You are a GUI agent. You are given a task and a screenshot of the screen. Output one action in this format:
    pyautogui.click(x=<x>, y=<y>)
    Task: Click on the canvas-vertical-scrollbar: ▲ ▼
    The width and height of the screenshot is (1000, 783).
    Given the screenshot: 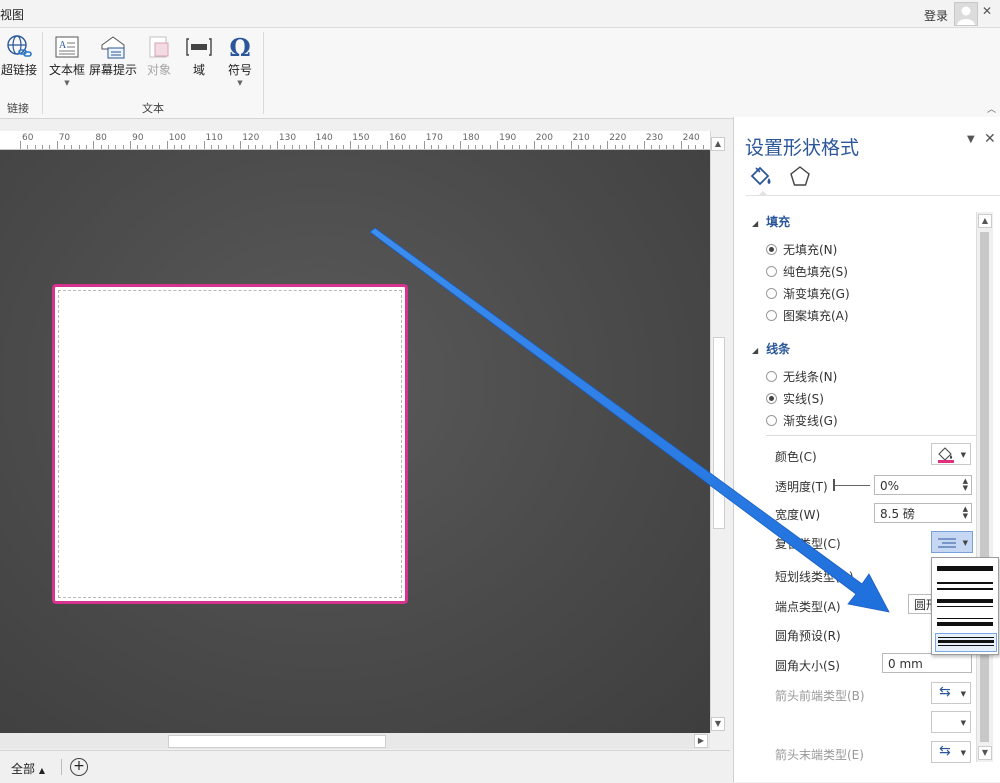 What is the action you would take?
    pyautogui.click(x=717, y=432)
    